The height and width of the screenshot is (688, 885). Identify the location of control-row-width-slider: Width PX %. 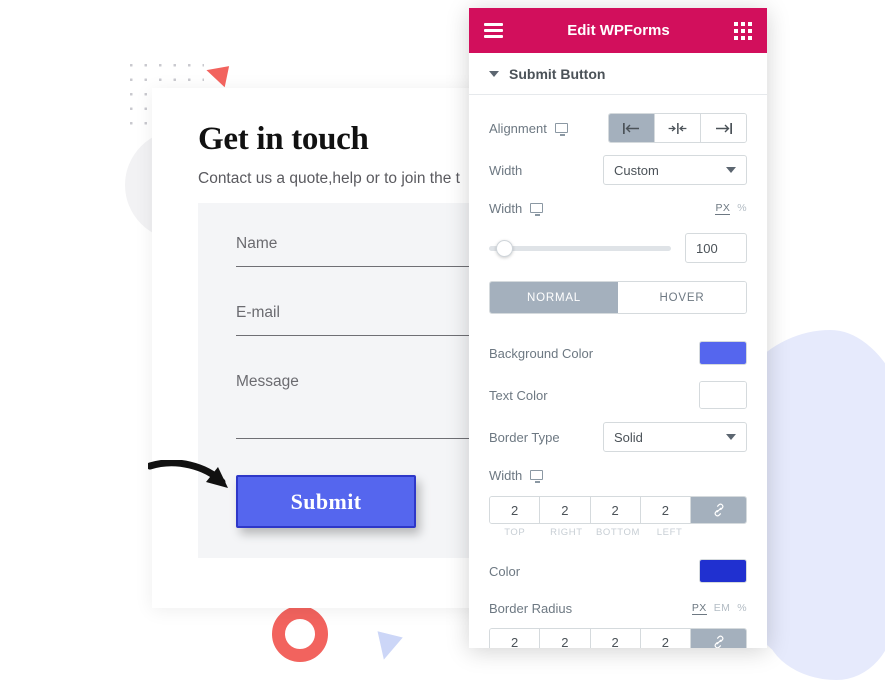
(618, 208).